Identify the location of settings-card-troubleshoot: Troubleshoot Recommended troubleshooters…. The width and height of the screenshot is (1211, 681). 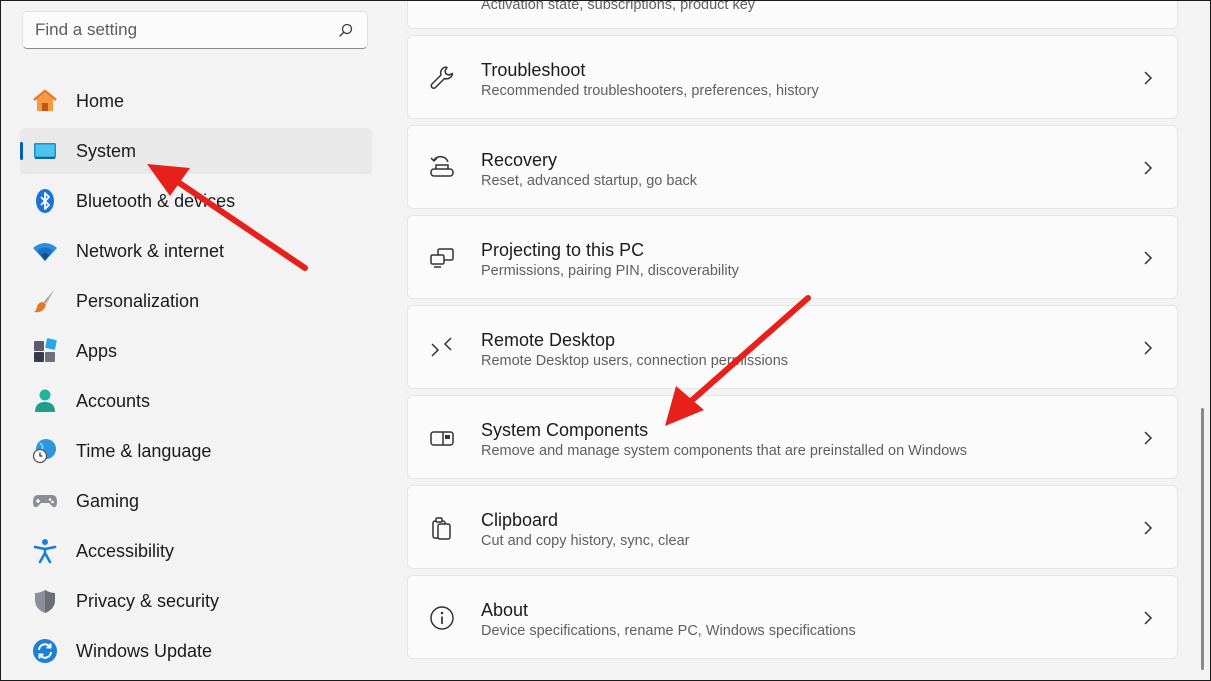
(792, 77).